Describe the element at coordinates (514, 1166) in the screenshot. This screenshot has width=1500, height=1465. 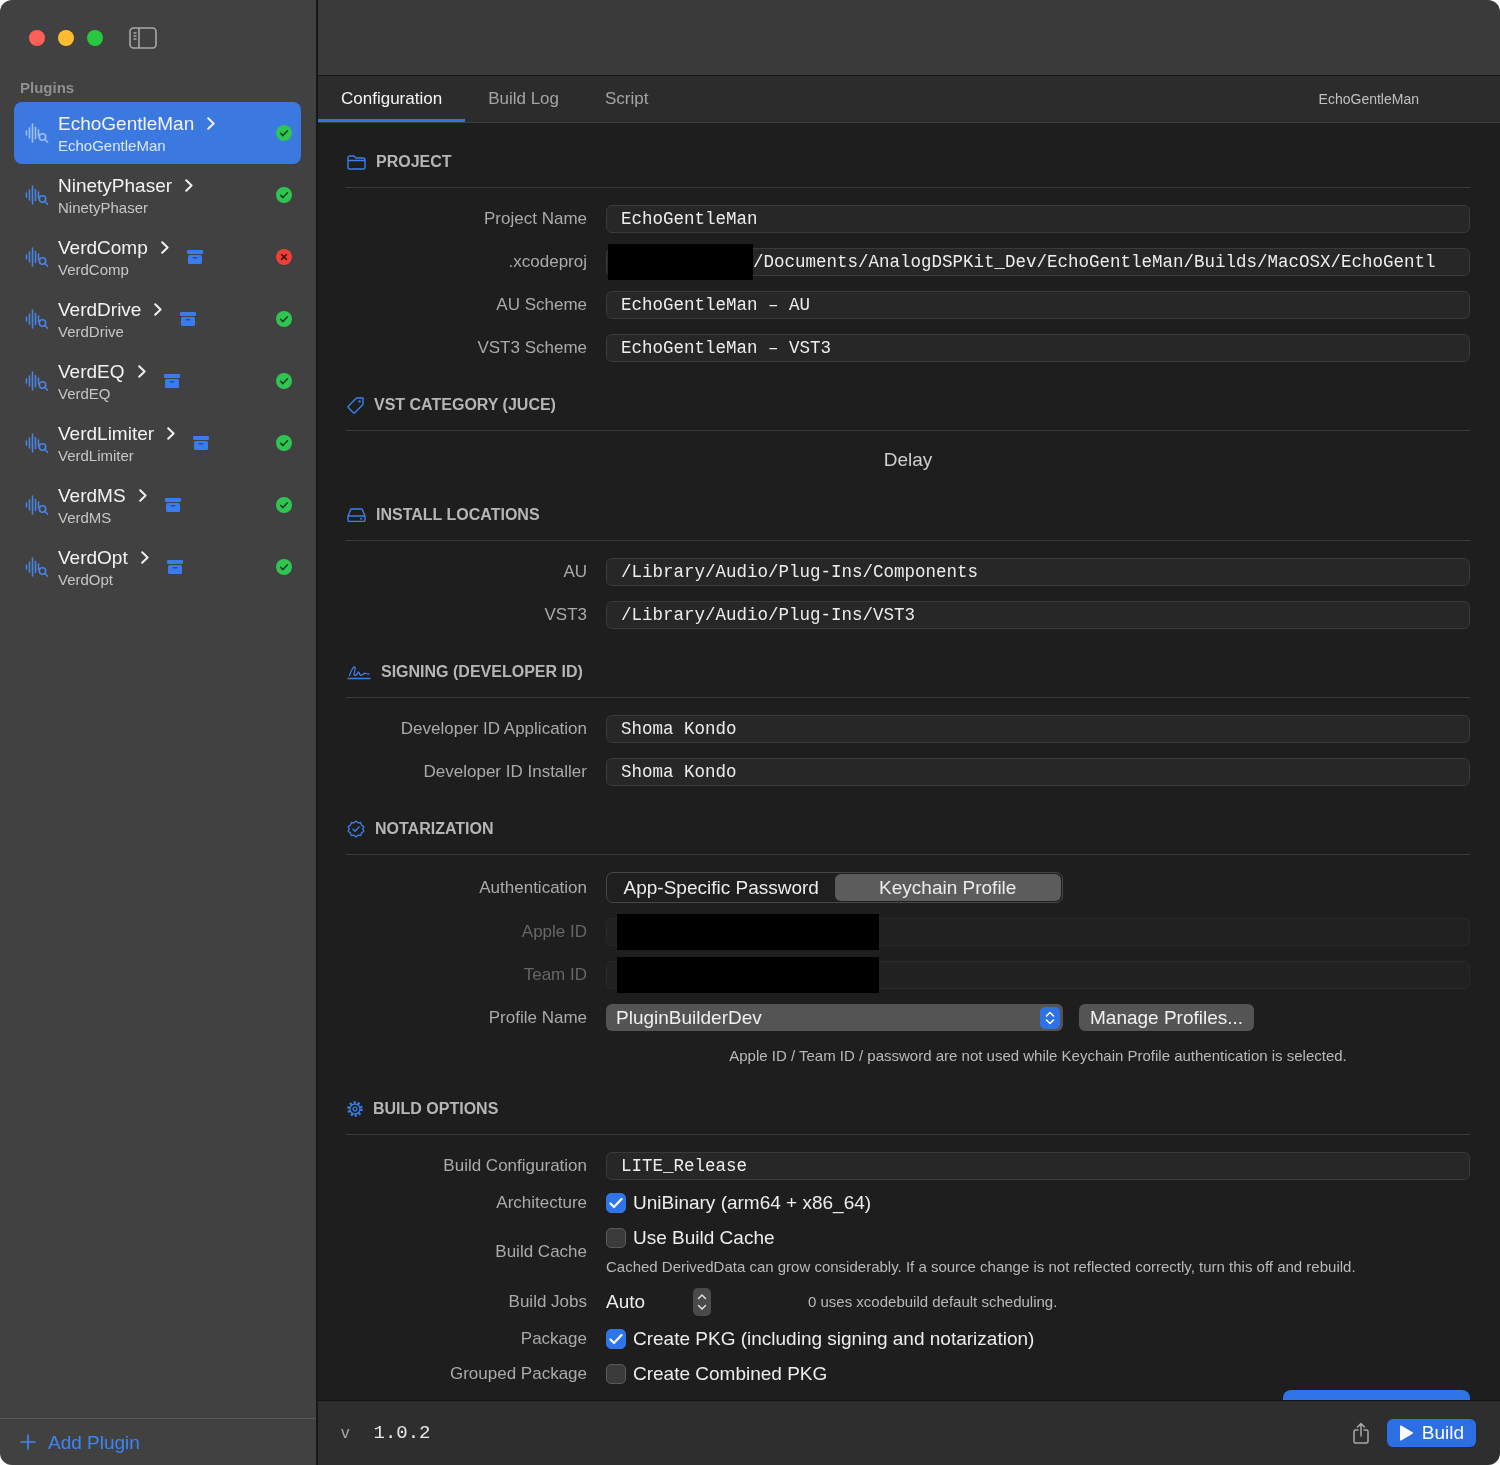
I see `field-label: Build Configuration` at that location.